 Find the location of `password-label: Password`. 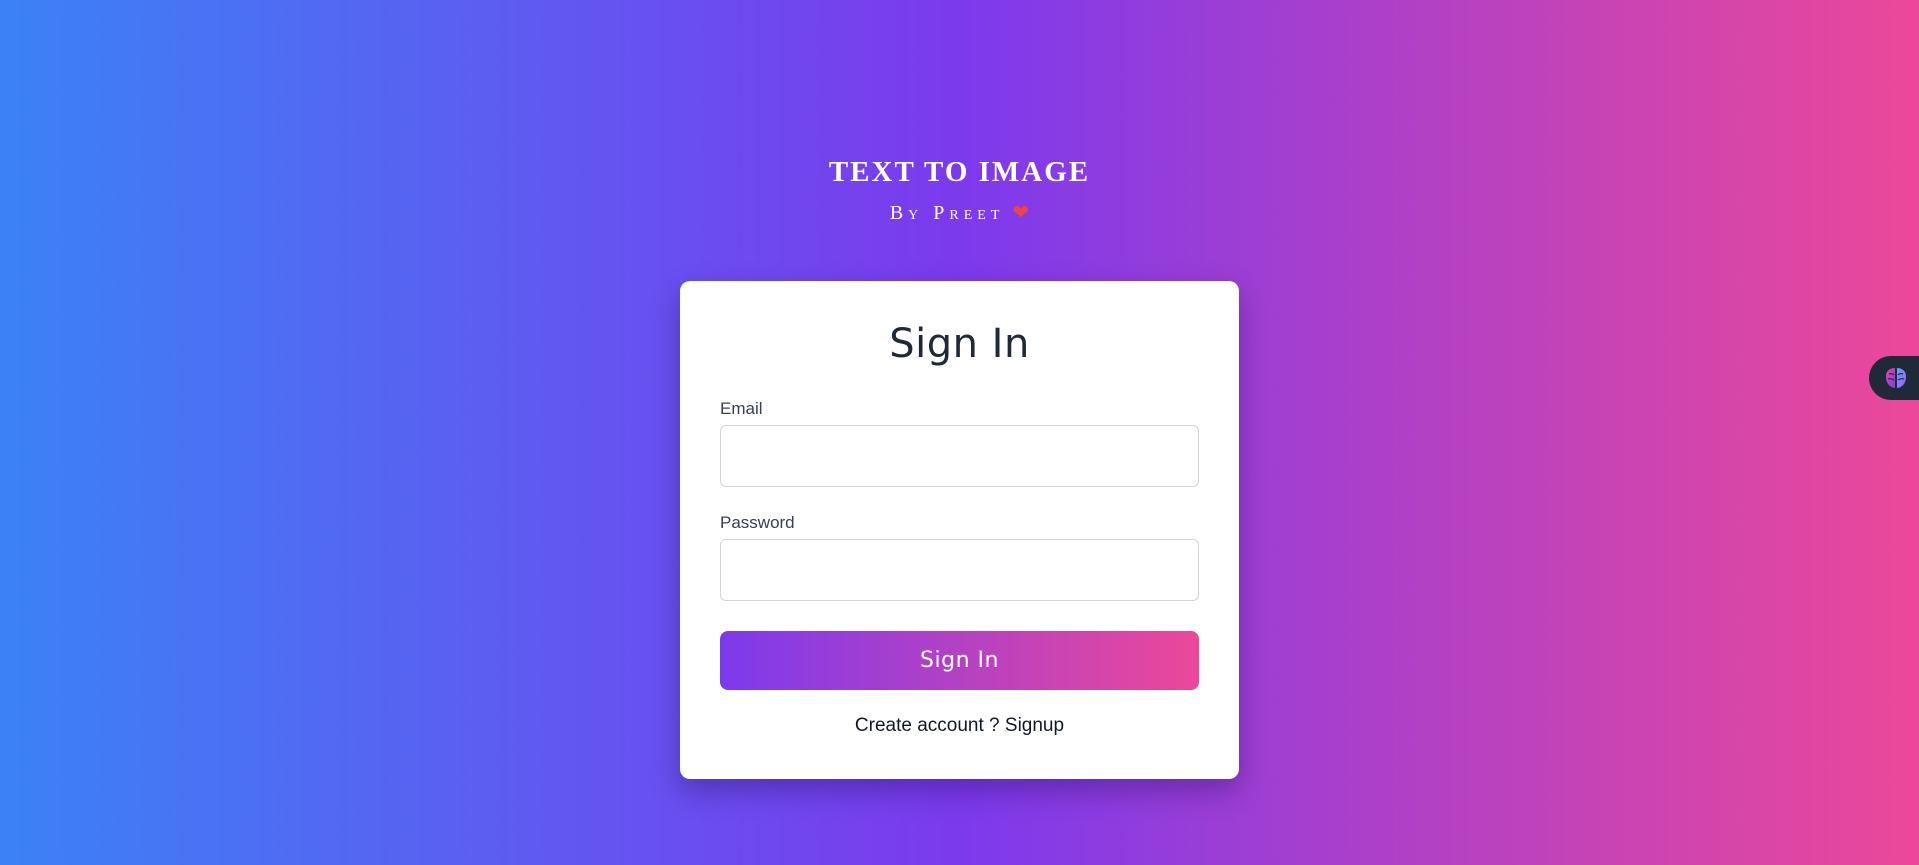

password-label: Password is located at coordinates (757, 522).